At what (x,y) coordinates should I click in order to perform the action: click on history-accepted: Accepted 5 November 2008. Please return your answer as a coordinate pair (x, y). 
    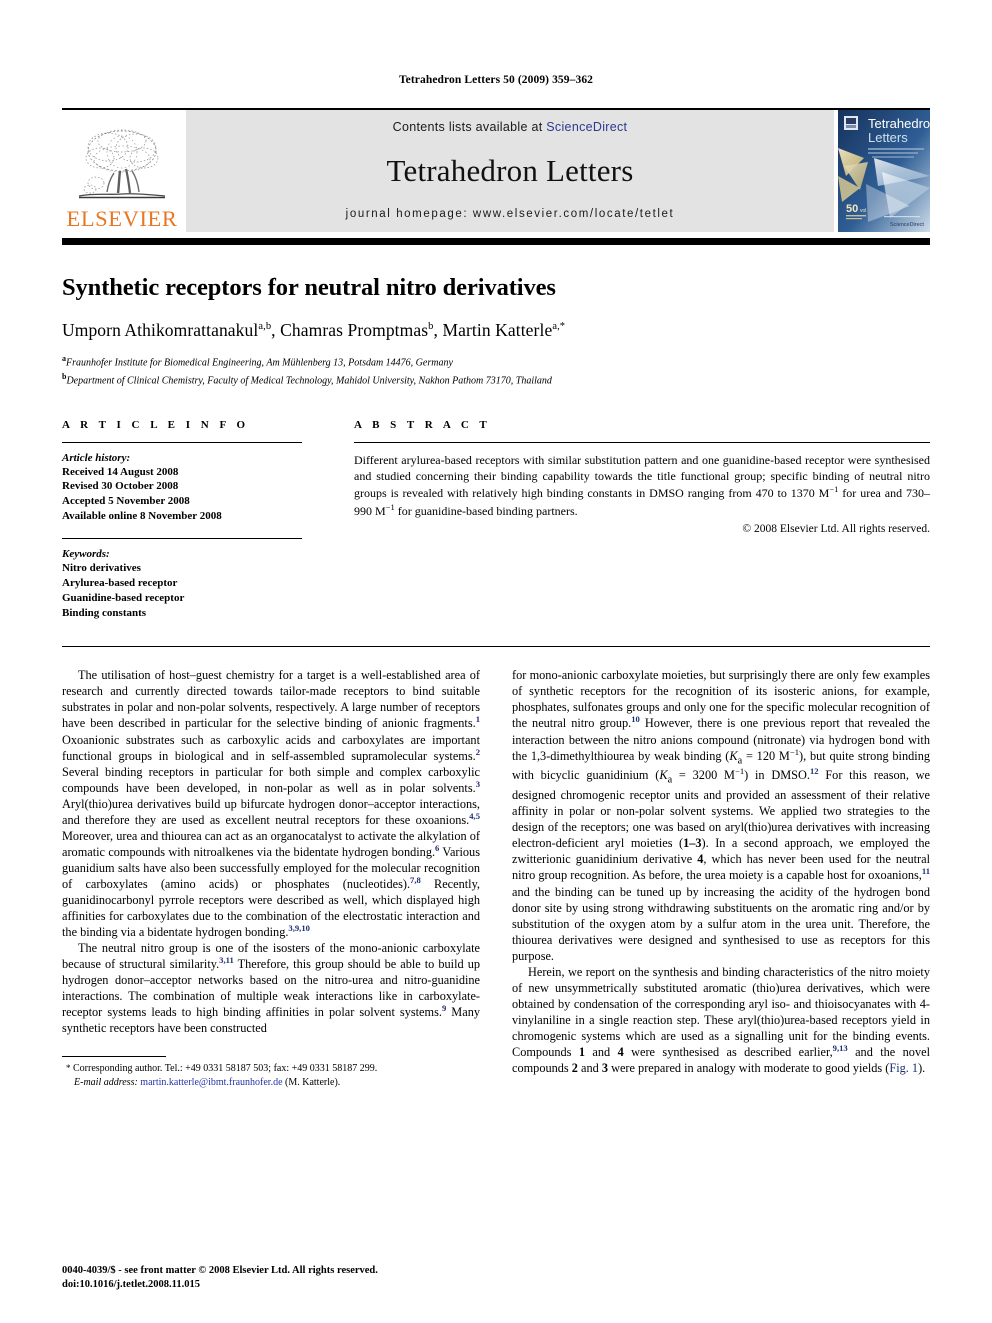
    Looking at the image, I should click on (126, 501).